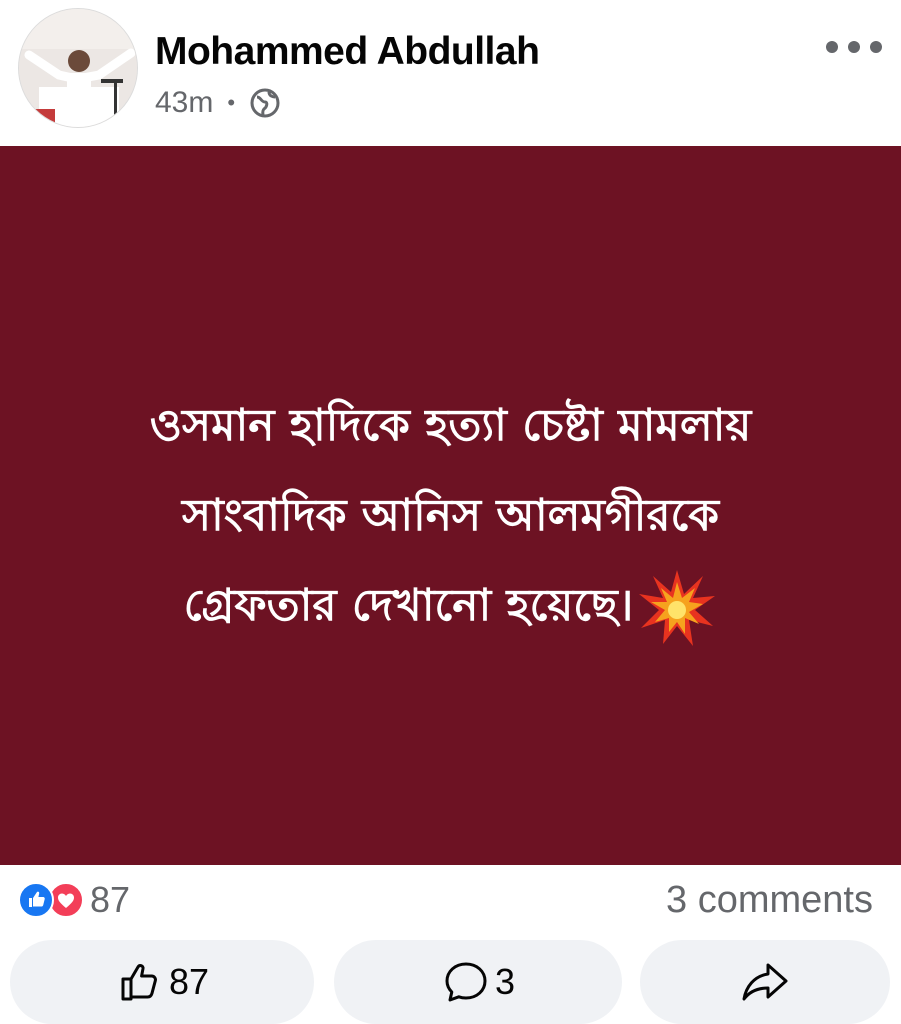 The image size is (901, 1024). I want to click on post-header: Mohammed Abdullah 43m •, so click(450, 72).